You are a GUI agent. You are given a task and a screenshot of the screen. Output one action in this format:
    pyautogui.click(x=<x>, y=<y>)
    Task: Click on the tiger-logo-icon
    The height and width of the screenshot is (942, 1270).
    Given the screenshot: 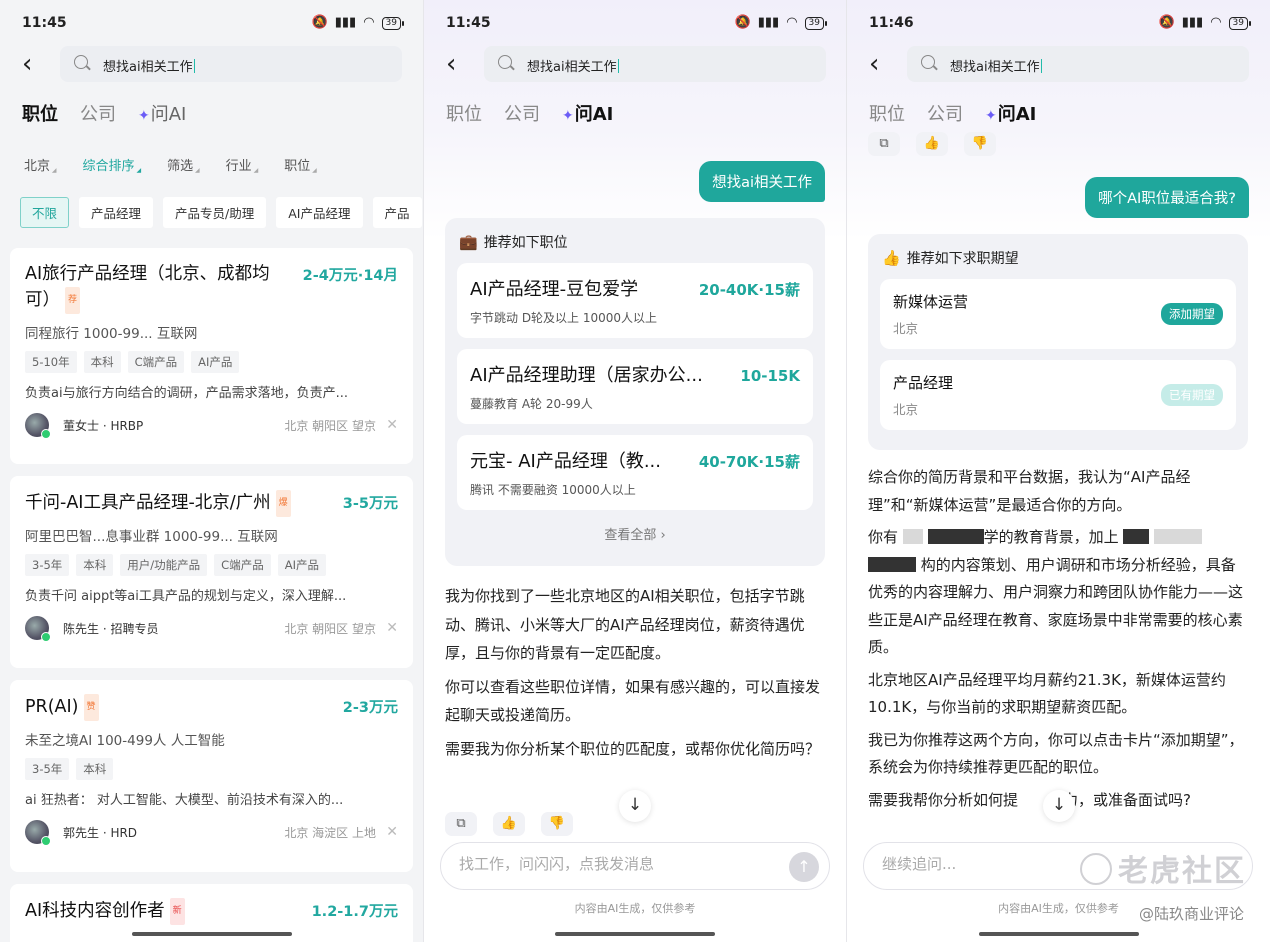 What is the action you would take?
    pyautogui.click(x=1096, y=869)
    